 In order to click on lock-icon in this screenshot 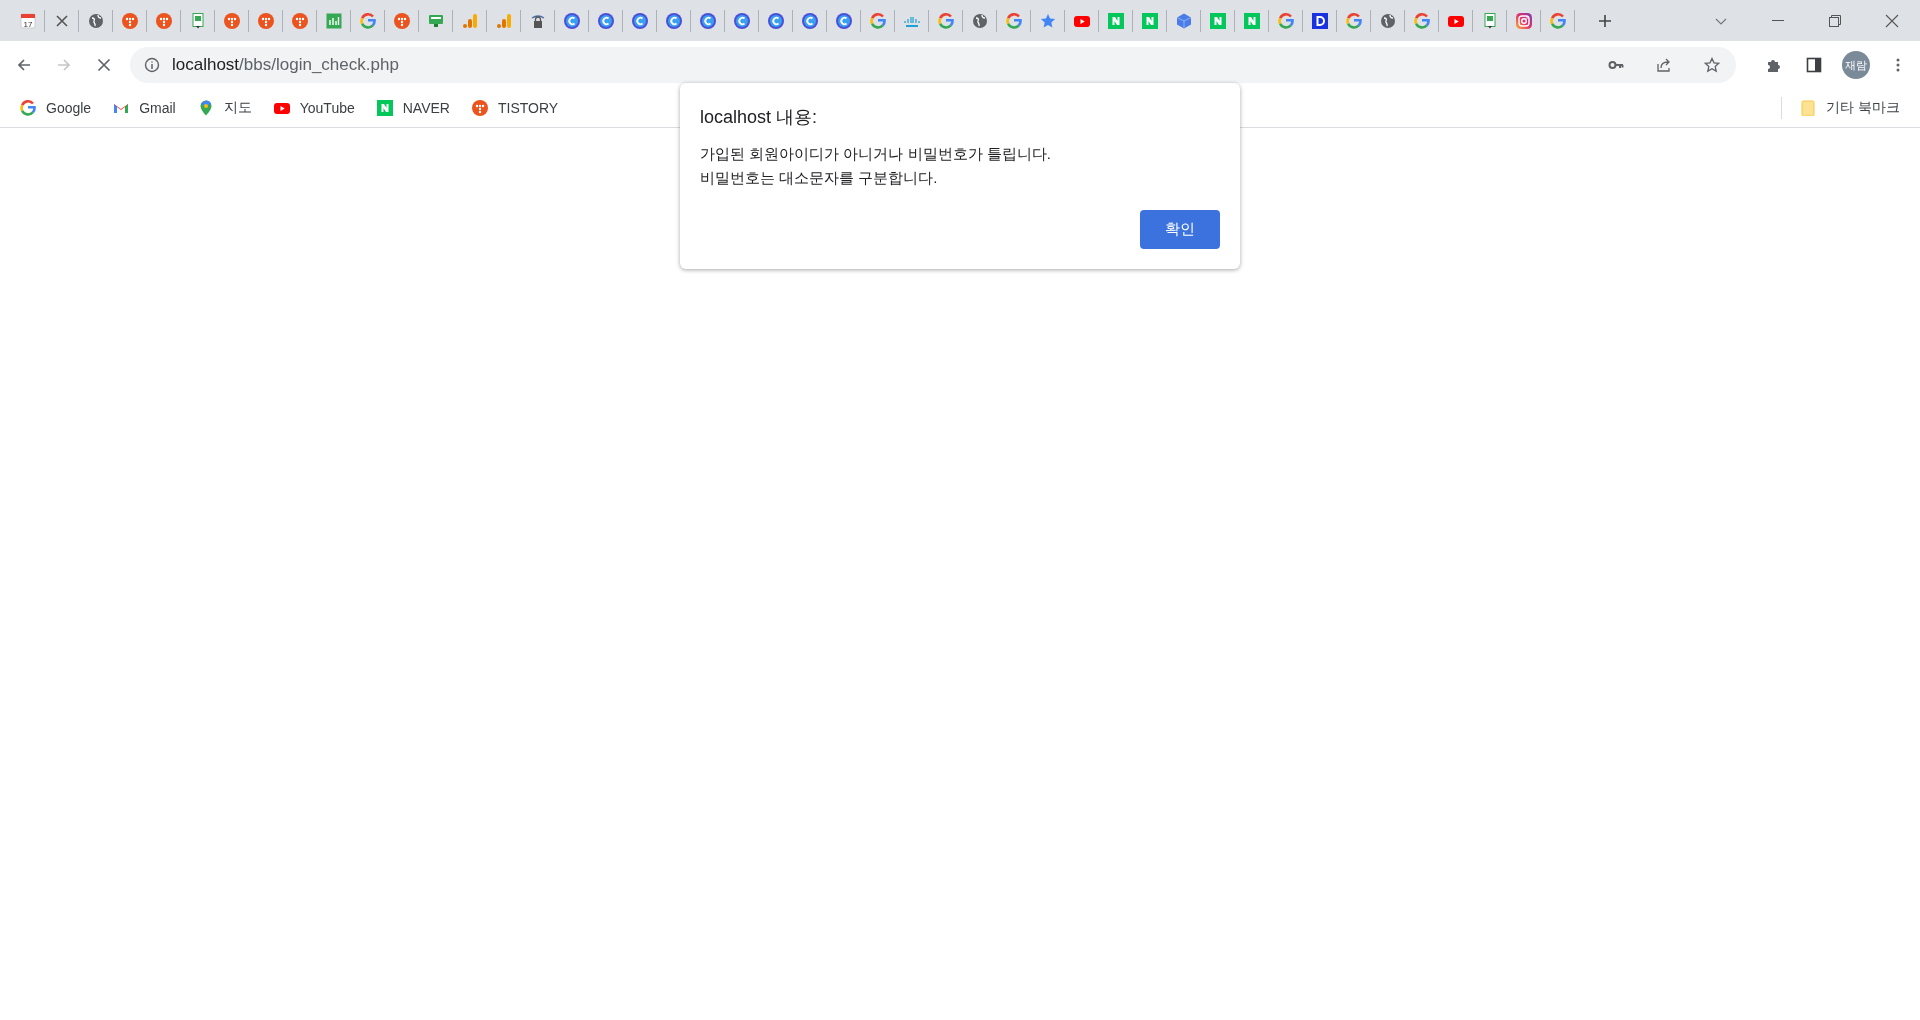, I will do `click(537, 20)`.